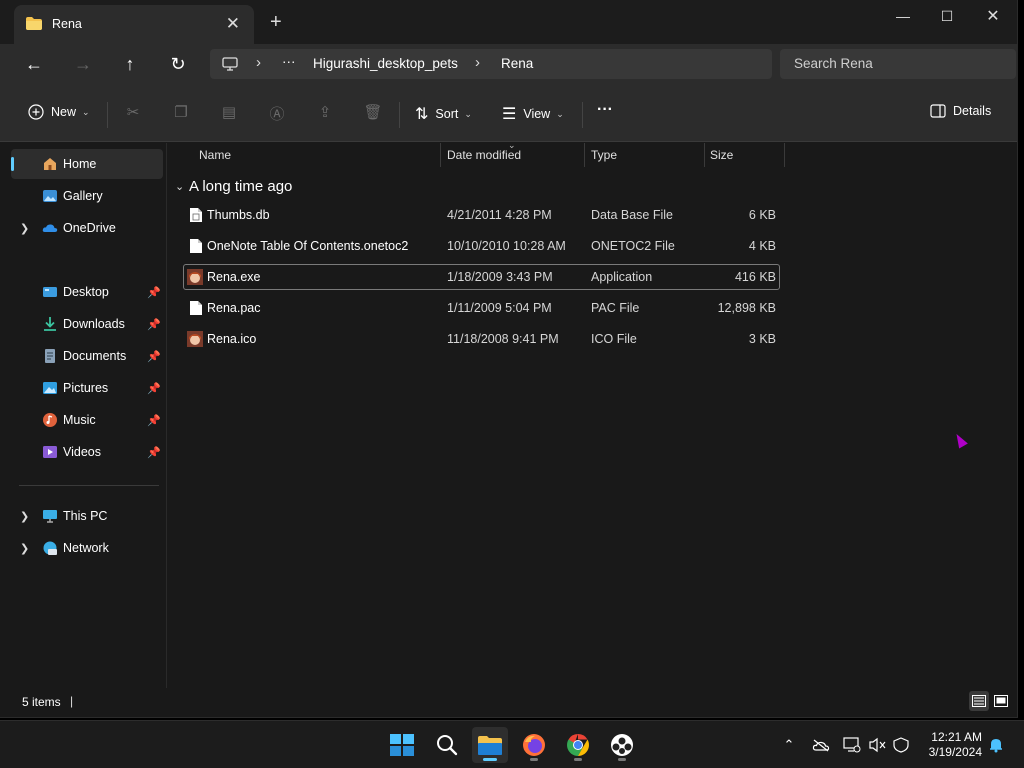  Describe the element at coordinates (87, 292) in the screenshot. I see `sidebar-item-desktop: Desktop 📌` at that location.